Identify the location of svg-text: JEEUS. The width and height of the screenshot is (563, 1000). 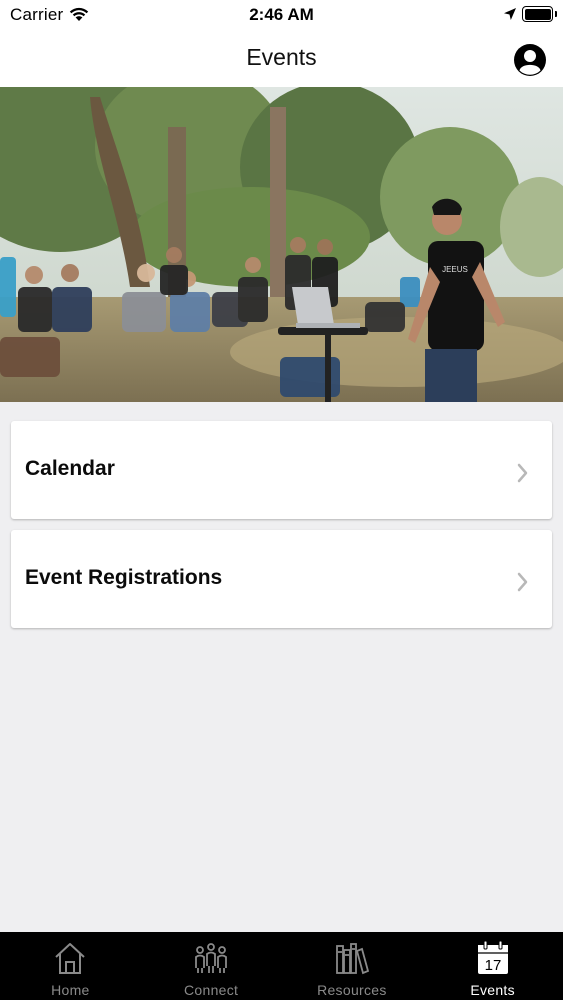
(455, 269).